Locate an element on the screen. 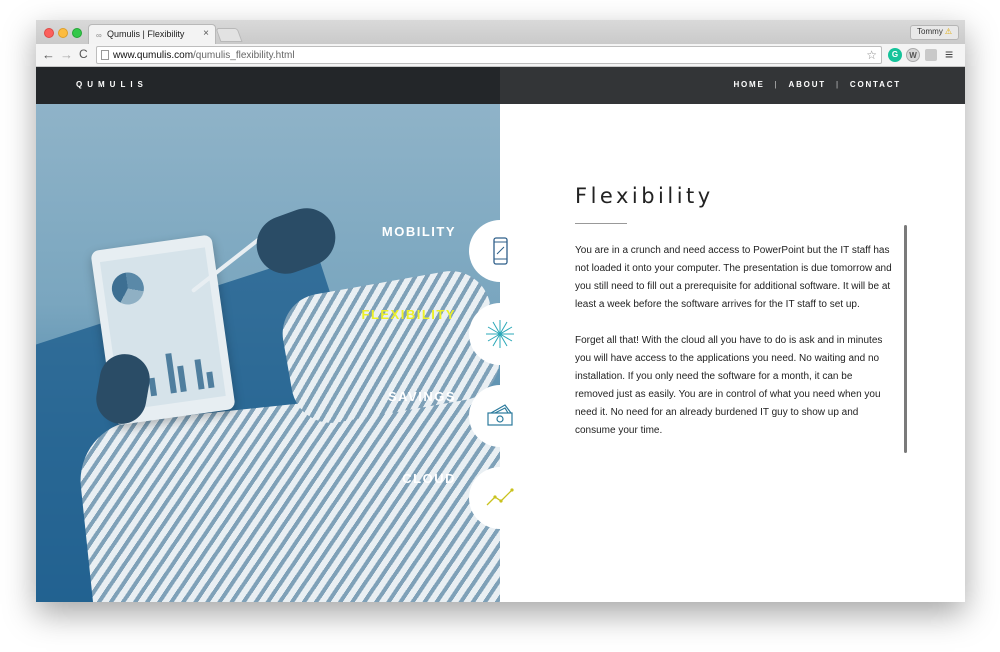  burst-icon is located at coordinates (500, 334).